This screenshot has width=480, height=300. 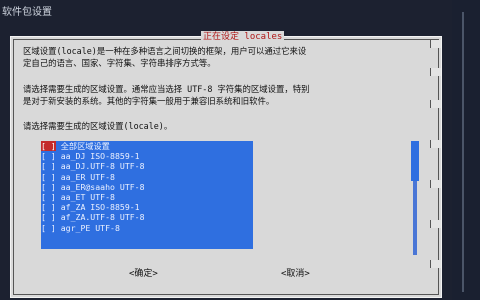 What do you see at coordinates (466, 150) in the screenshot?
I see `background-panel` at bounding box center [466, 150].